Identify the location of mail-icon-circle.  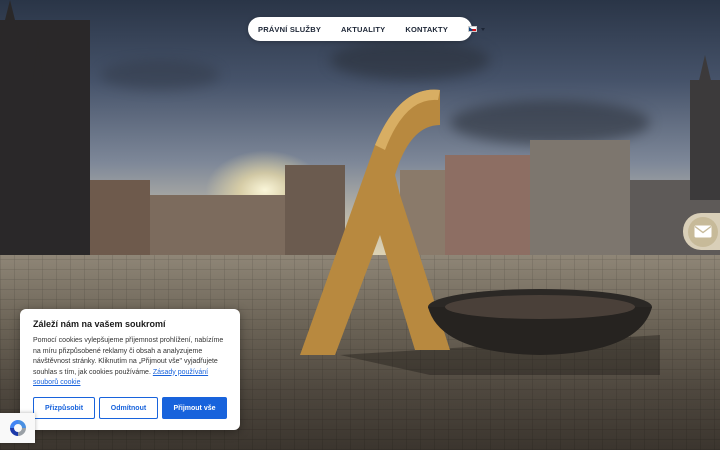
(702, 231).